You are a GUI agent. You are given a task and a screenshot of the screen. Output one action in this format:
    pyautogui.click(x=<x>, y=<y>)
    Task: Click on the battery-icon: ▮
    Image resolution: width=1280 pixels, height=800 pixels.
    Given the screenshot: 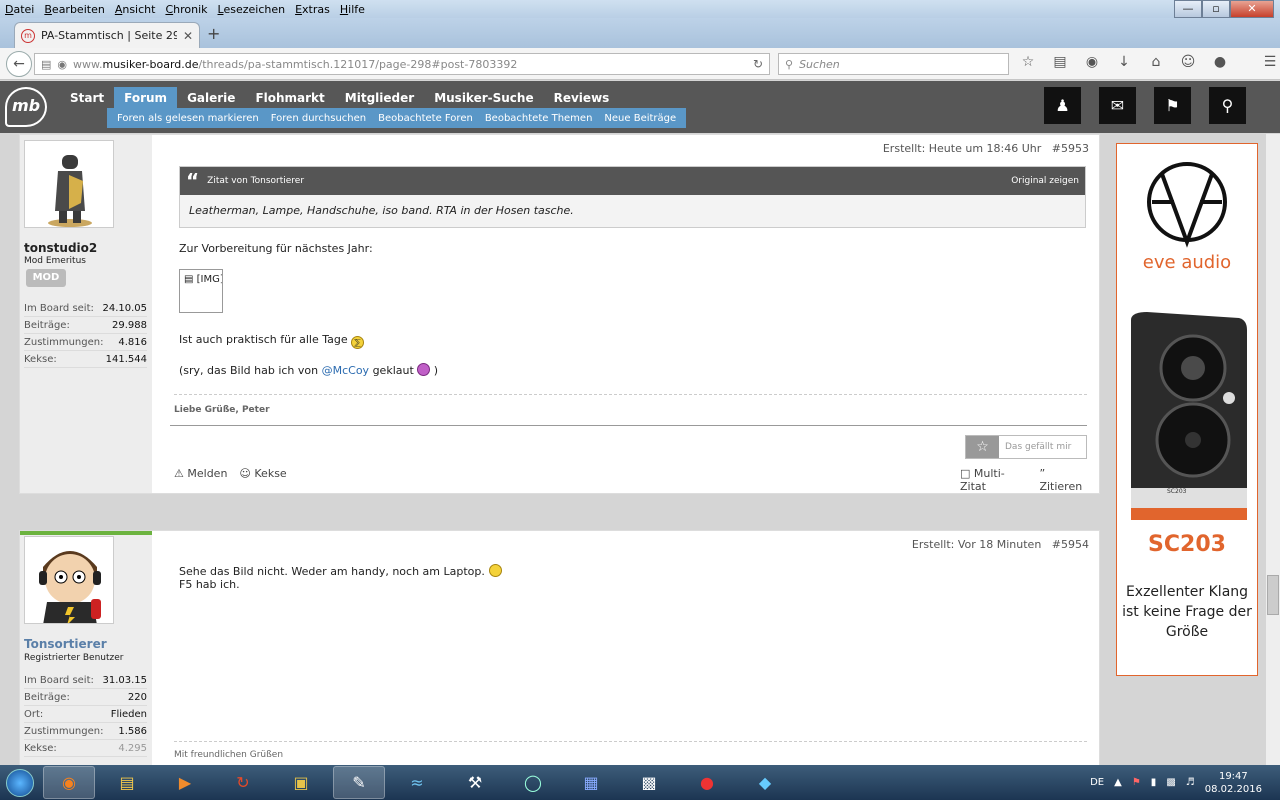 What is the action you would take?
    pyautogui.click(x=1154, y=782)
    